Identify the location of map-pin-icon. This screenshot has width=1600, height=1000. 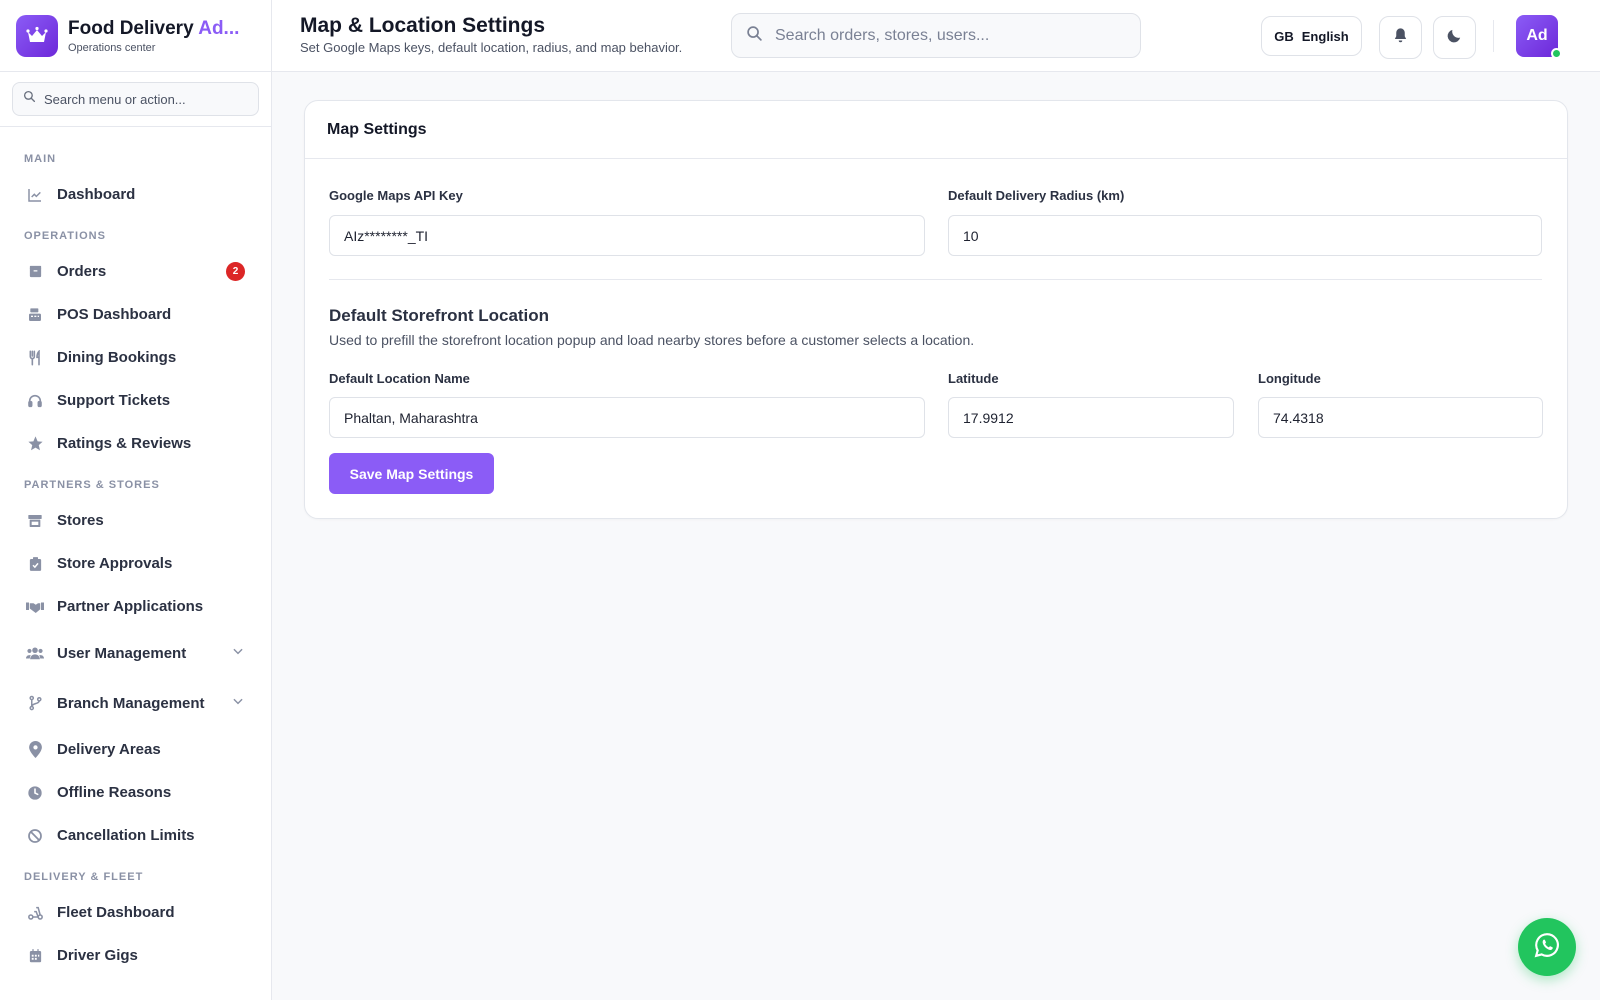
(35, 750).